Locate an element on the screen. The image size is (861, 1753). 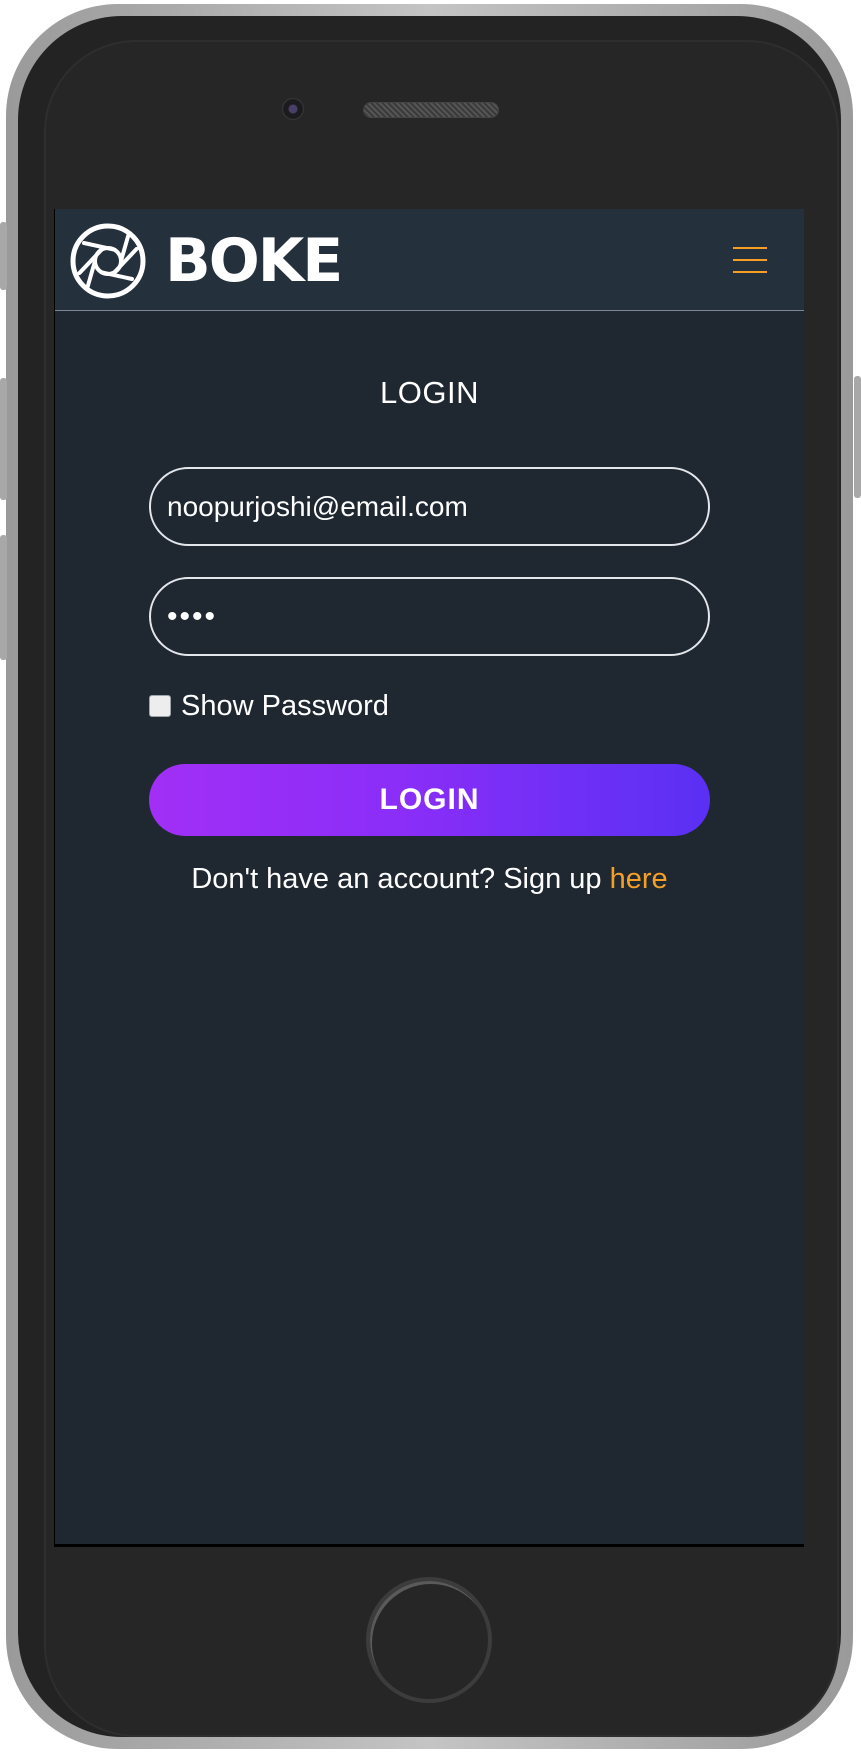
camera-aperture-icon is located at coordinates (108, 261).